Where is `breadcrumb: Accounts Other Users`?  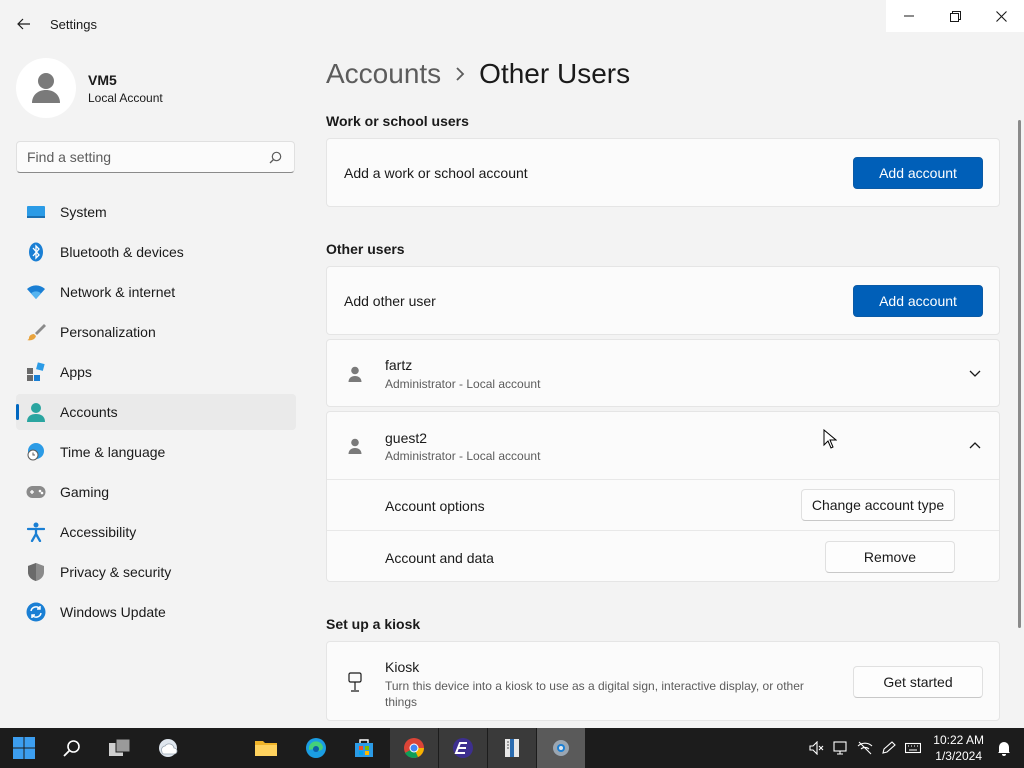
breadcrumb: Accounts Other Users is located at coordinates (478, 74).